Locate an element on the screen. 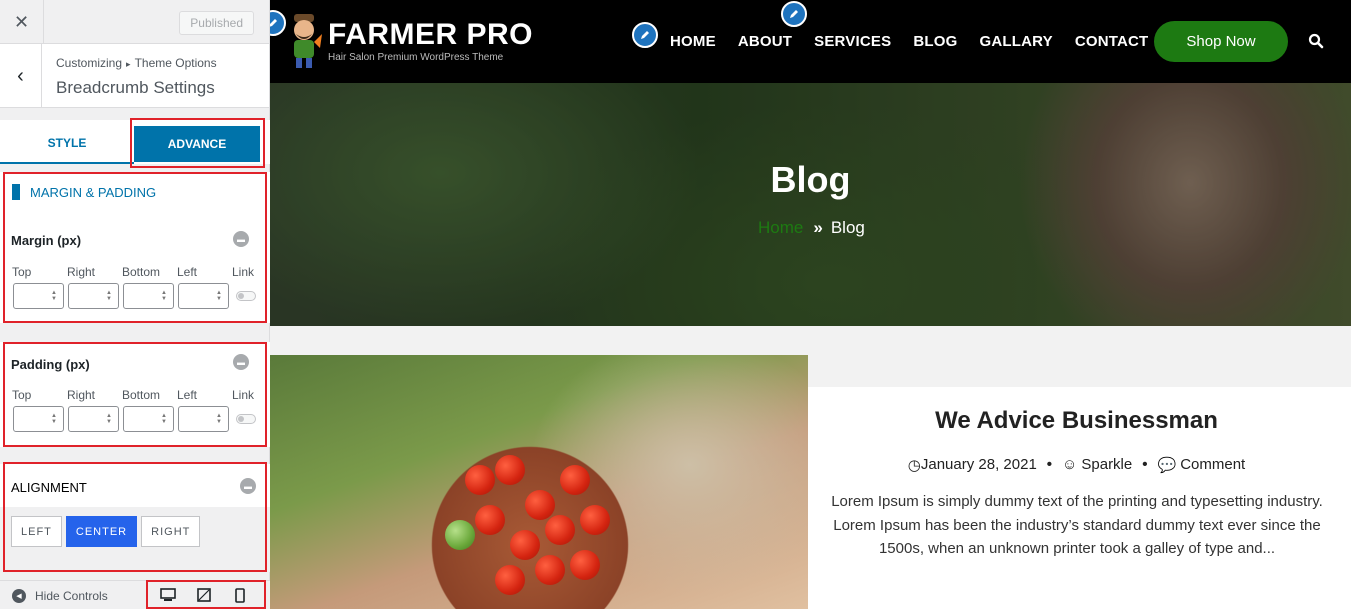 The image size is (1351, 609). padding-bottom-input: ▲ ▼ is located at coordinates (148, 419).